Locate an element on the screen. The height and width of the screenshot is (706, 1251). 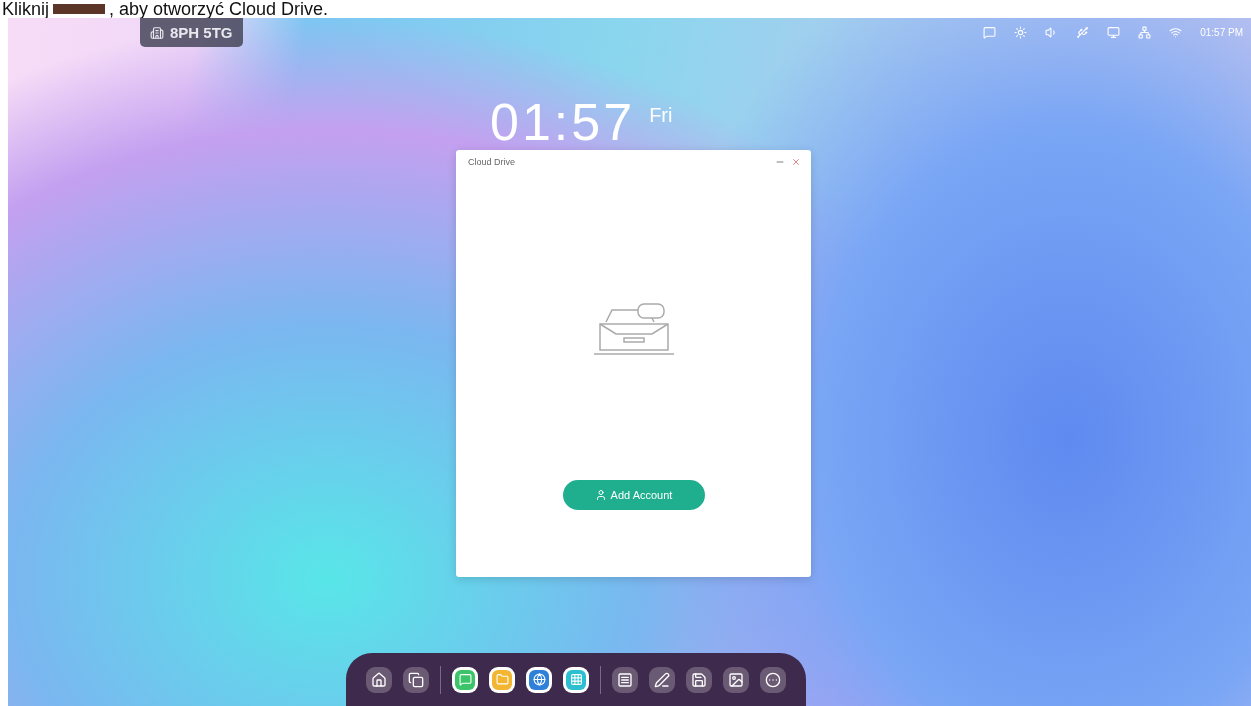
caption-text: Kliknij is located at coordinates (25, 9).